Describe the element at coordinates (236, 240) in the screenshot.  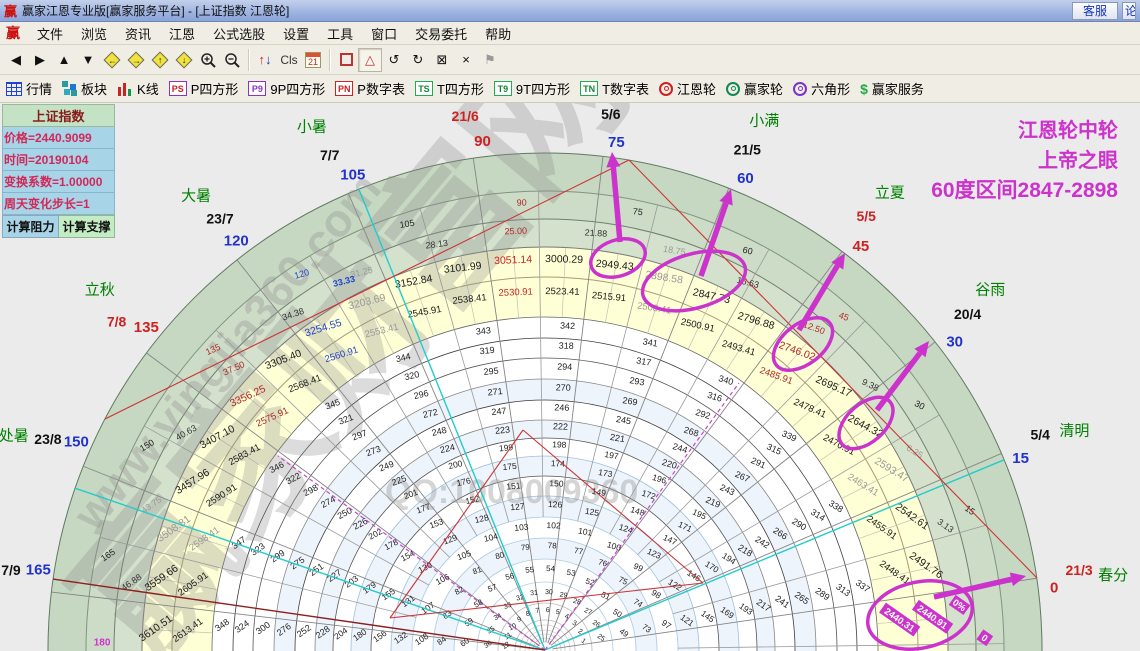
I see `svg-text: 120` at that location.